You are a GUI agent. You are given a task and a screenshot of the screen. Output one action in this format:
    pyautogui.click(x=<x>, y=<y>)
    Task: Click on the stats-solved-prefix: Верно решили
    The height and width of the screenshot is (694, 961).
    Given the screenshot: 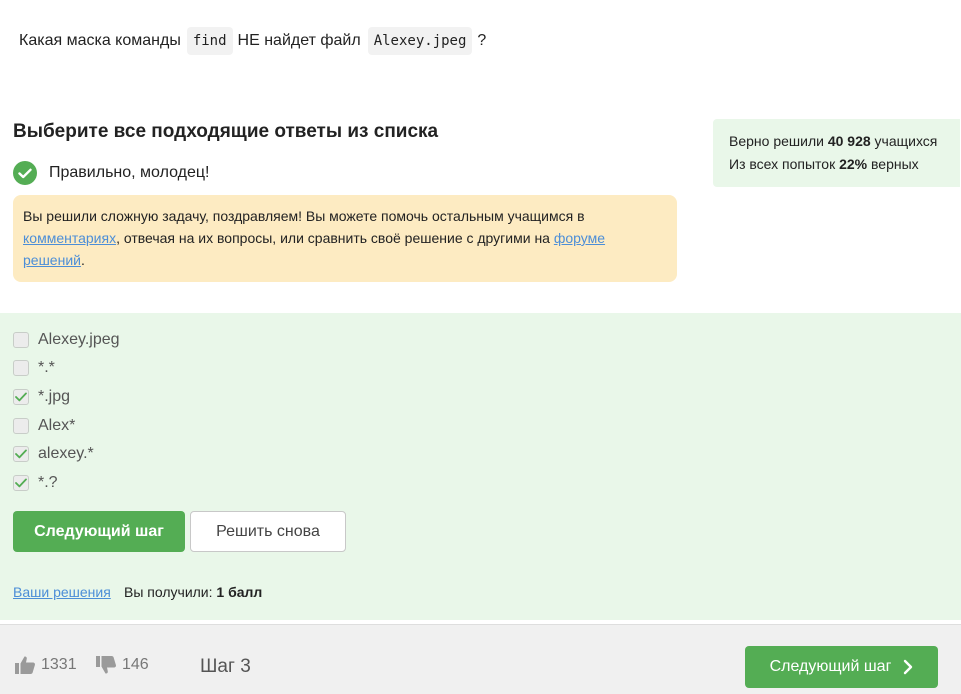 What is the action you would take?
    pyautogui.click(x=778, y=141)
    